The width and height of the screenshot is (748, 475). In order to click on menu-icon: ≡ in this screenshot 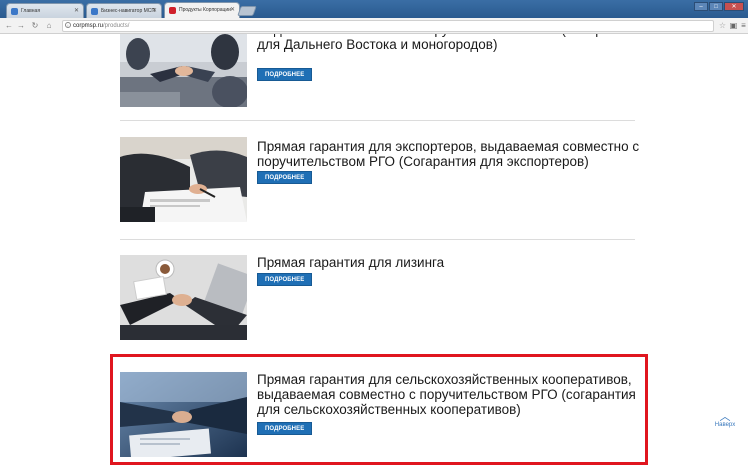, I will do `click(743, 25)`.